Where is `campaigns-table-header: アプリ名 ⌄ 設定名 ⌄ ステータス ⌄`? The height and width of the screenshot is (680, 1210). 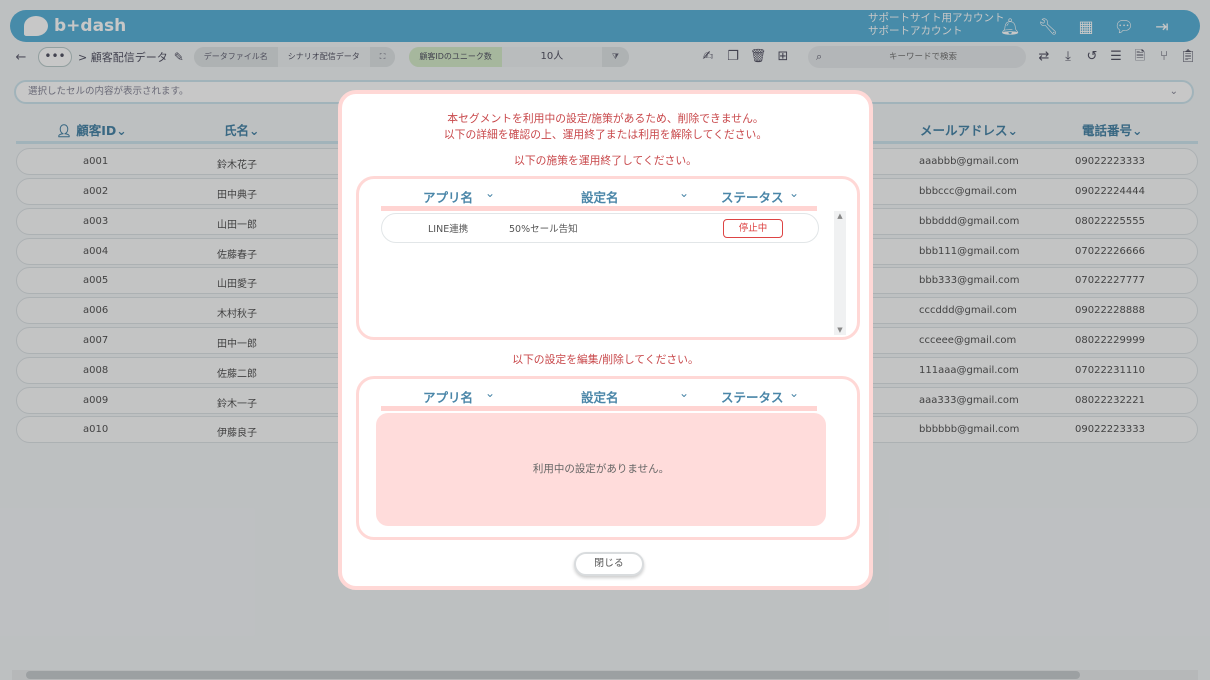
campaigns-table-header: アプリ名 ⌄ 設定名 ⌄ ステータス ⌄ is located at coordinates (599, 198).